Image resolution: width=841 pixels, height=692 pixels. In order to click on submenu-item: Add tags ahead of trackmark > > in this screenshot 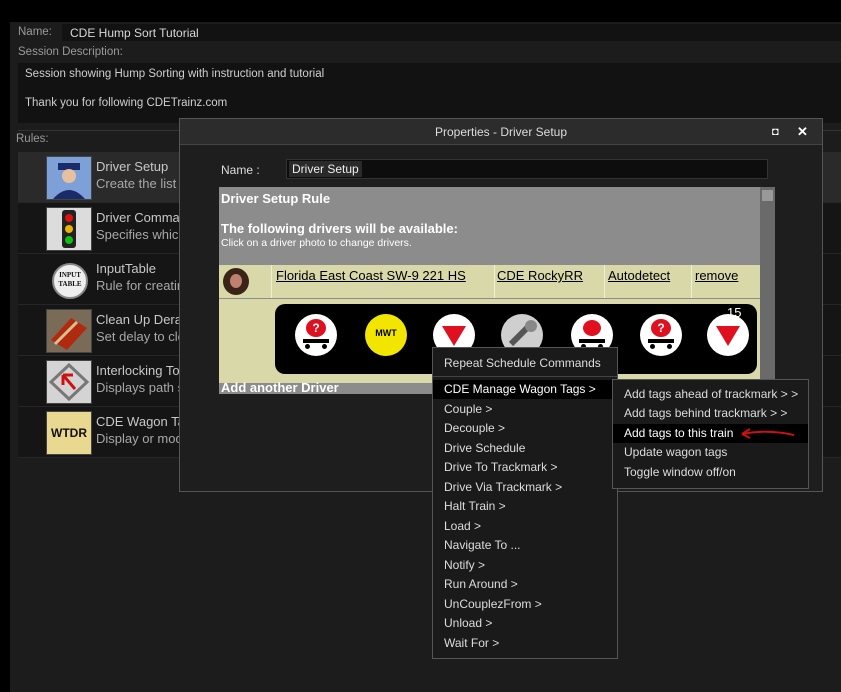, I will do `click(710, 394)`.